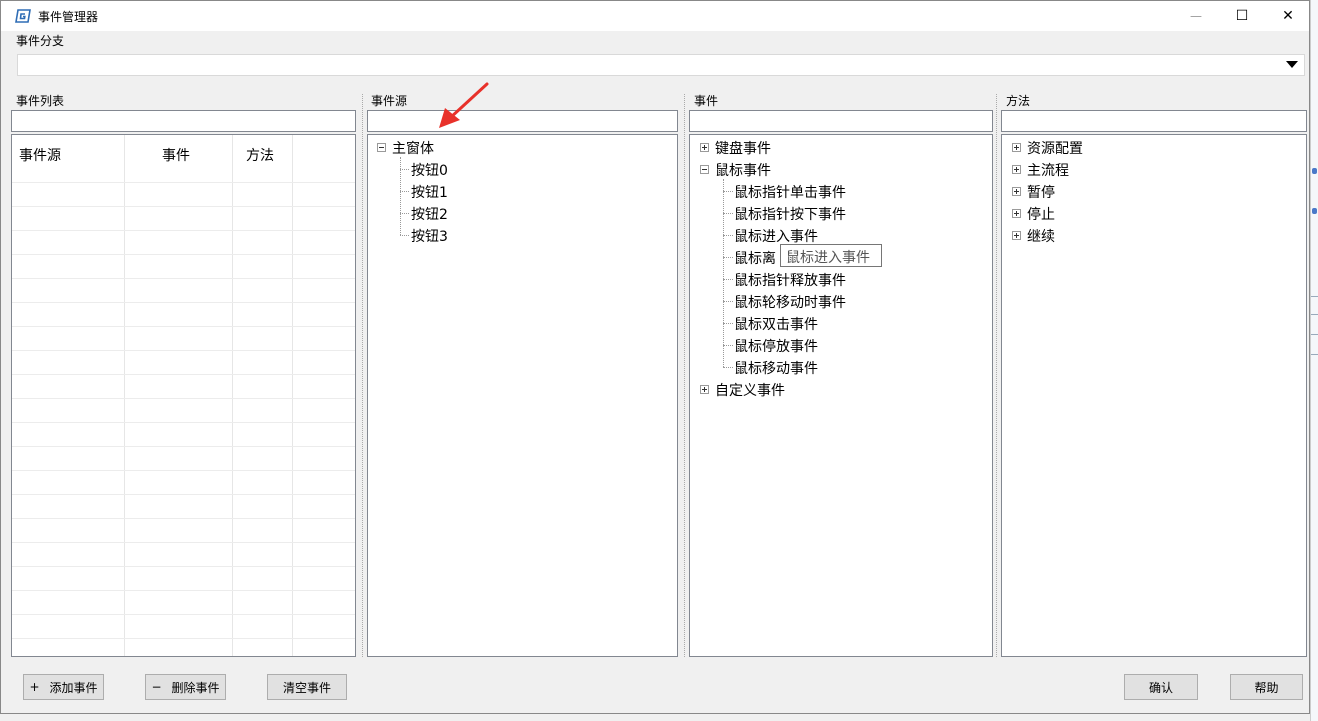  I want to click on close-icon: ✕, so click(1288, 16).